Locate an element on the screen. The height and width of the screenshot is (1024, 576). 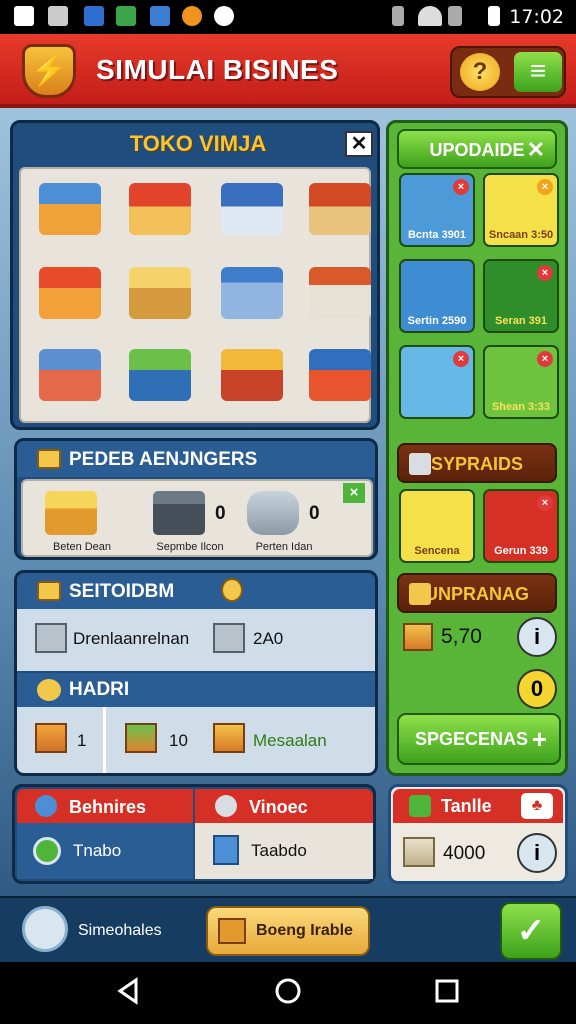
bluetooth-icon is located at coordinates (398, 16).